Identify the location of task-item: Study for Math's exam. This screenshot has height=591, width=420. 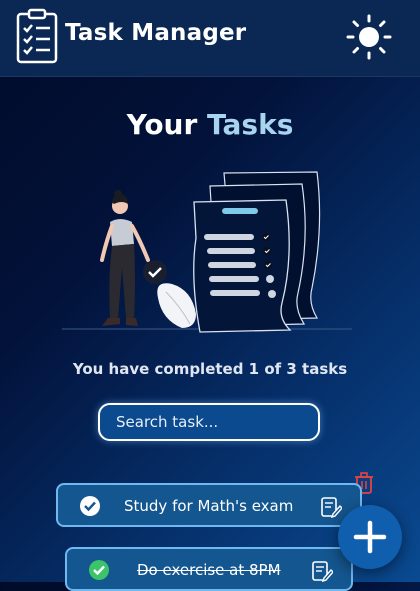
(209, 505).